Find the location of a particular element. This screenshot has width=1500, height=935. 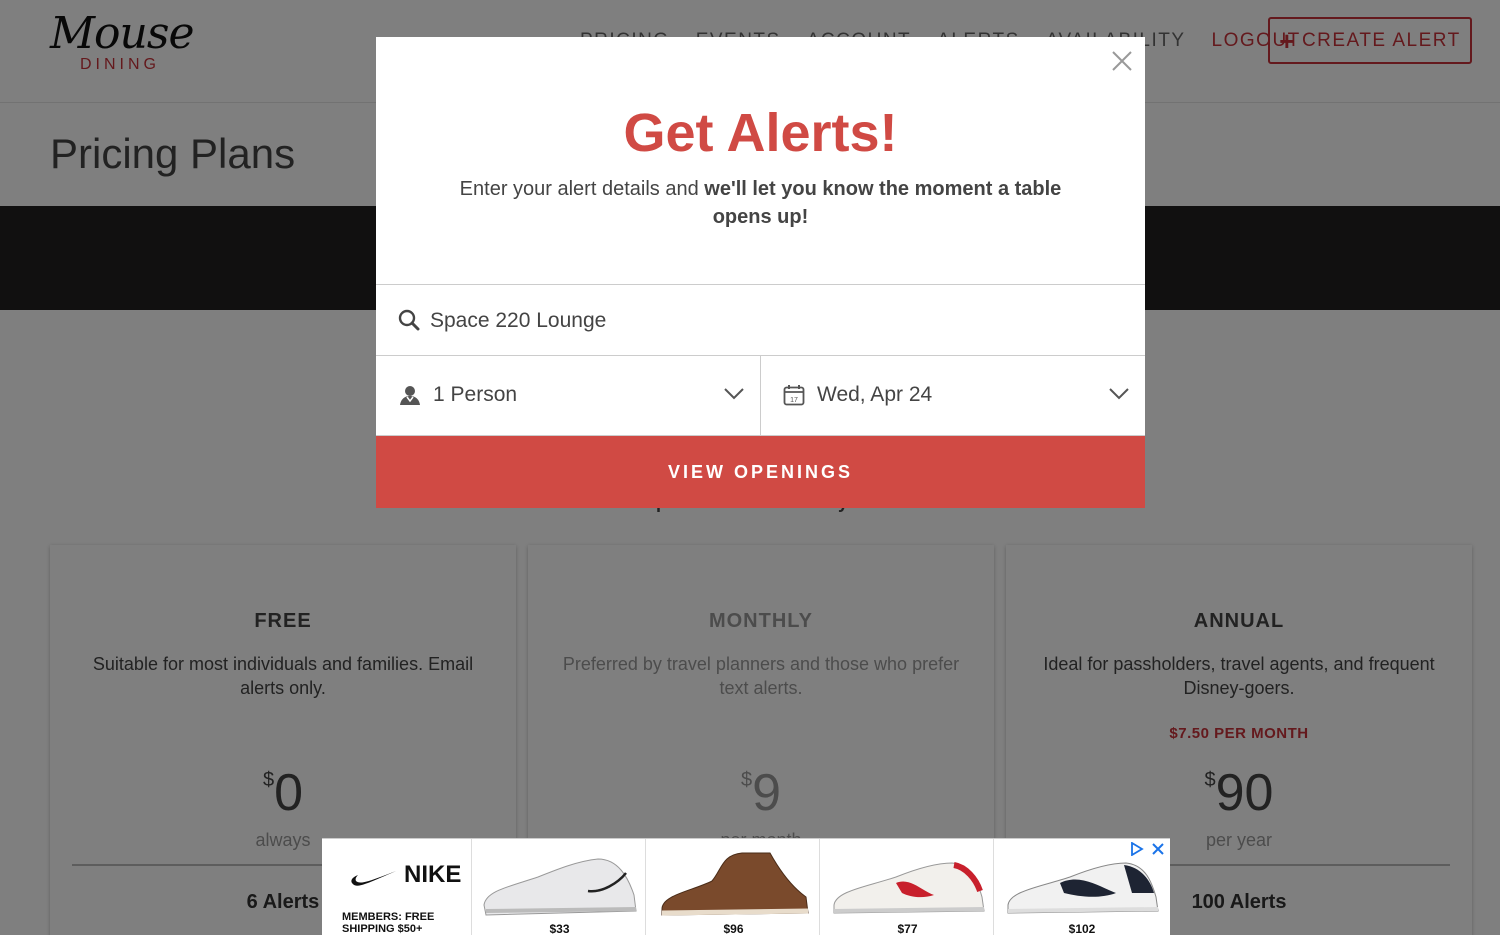

svg-text: 17 is located at coordinates (794, 400).